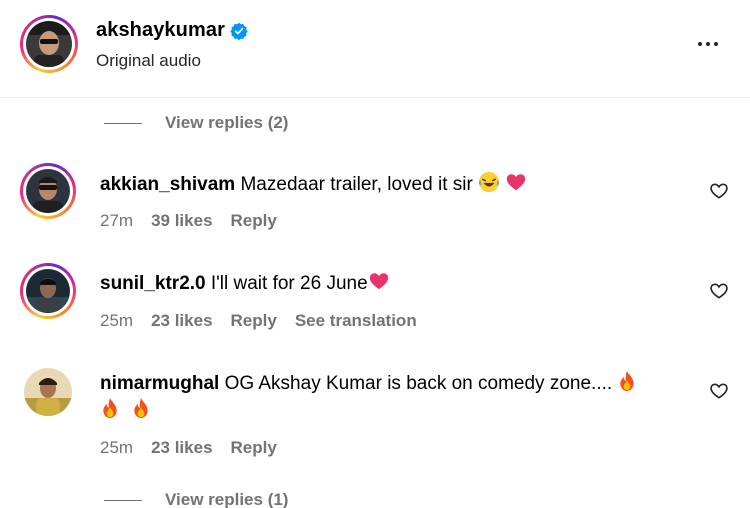  What do you see at coordinates (356, 321) in the screenshot?
I see `see-translation-button: See translation` at bounding box center [356, 321].